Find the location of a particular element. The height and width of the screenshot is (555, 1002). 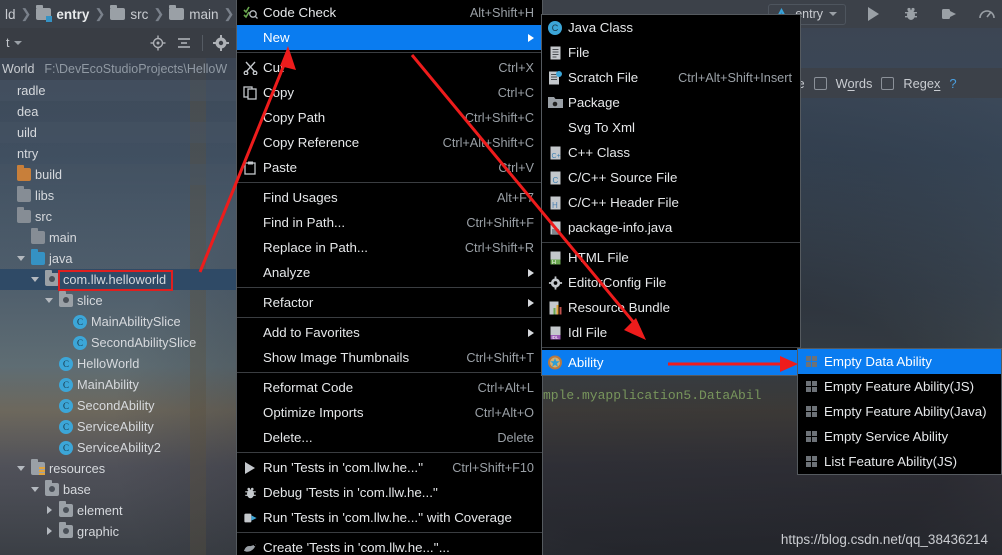

menu-item: Debug 'Tests in 'com.llw.he...'' is located at coordinates (389, 492).